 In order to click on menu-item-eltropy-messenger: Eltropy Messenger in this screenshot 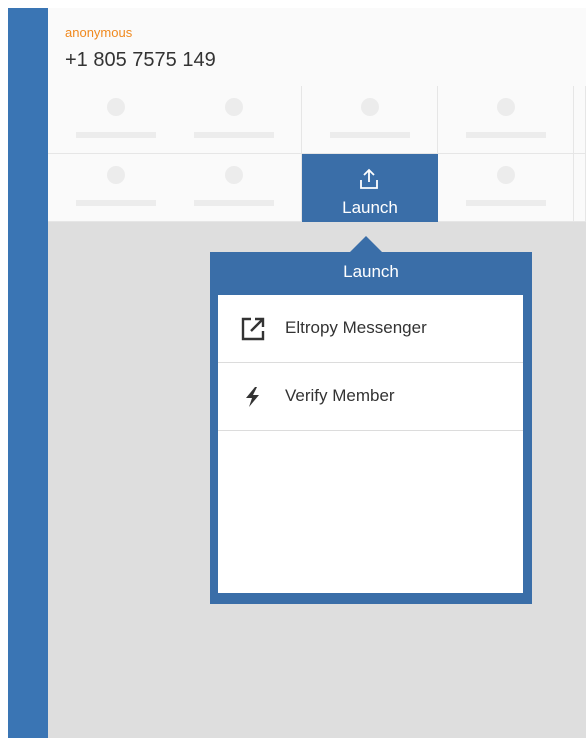, I will do `click(370, 329)`.